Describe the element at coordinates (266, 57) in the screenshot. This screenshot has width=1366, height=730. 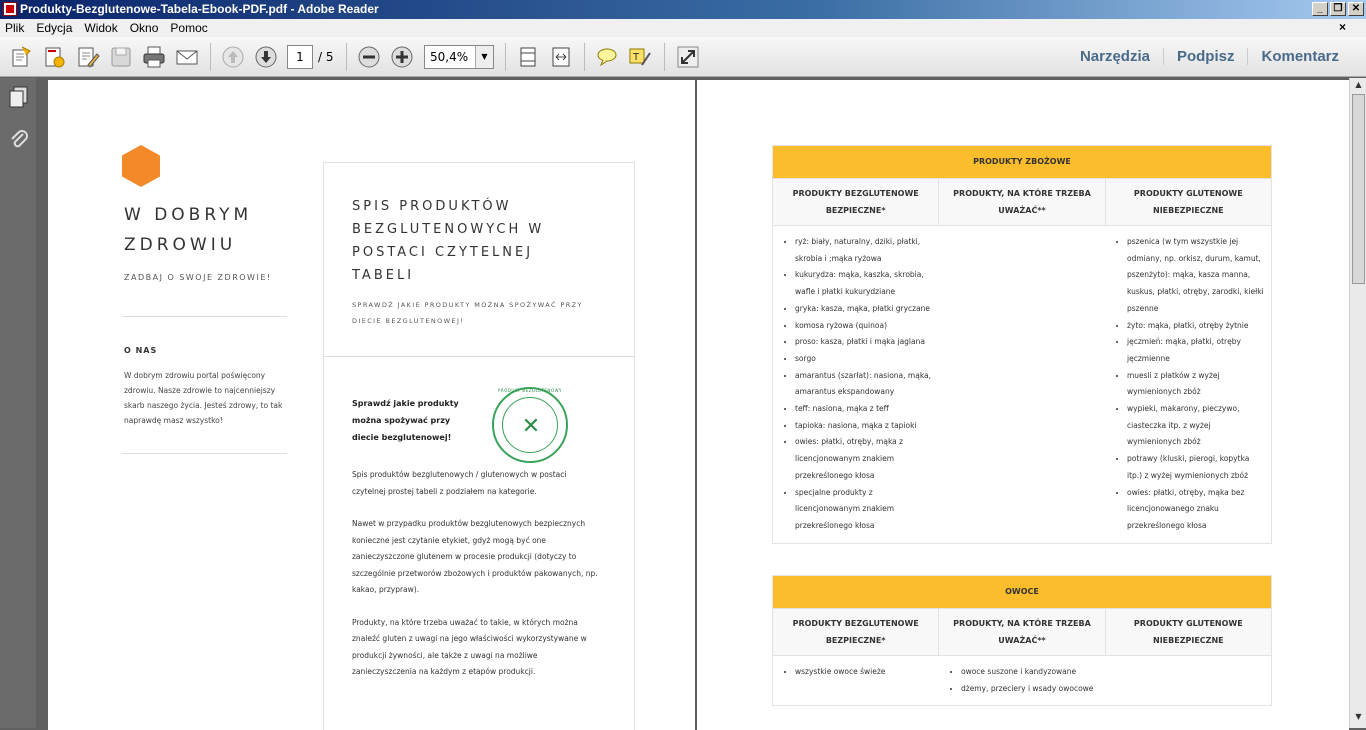
I see `next-page-icon` at that location.